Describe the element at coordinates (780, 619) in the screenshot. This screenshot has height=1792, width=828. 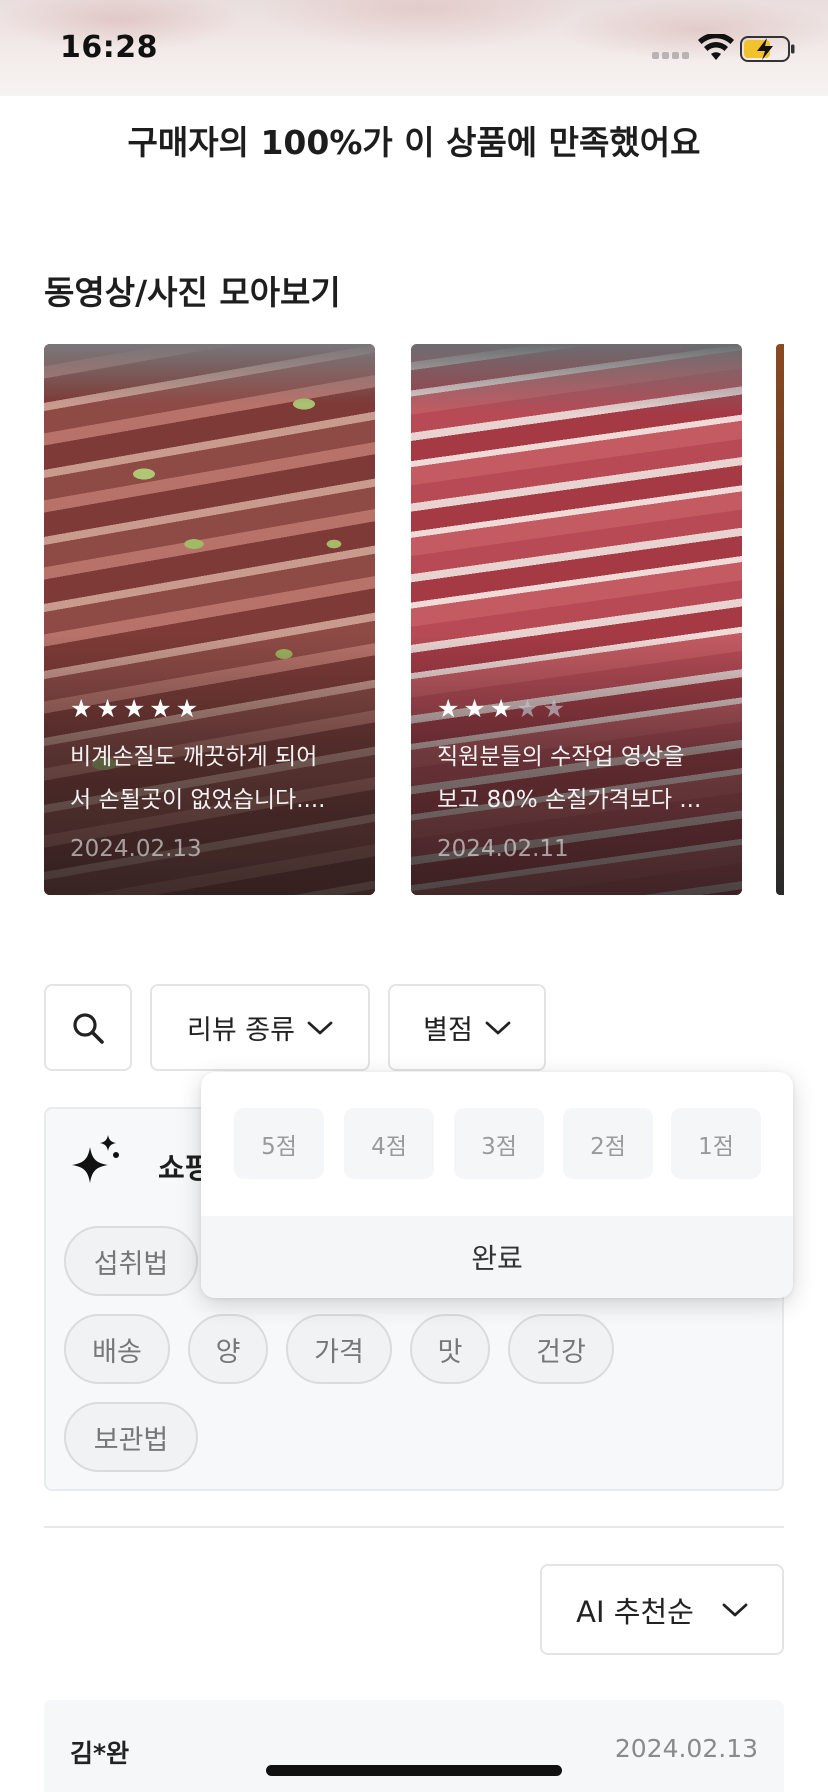
I see `gallery-card-3-peek` at that location.